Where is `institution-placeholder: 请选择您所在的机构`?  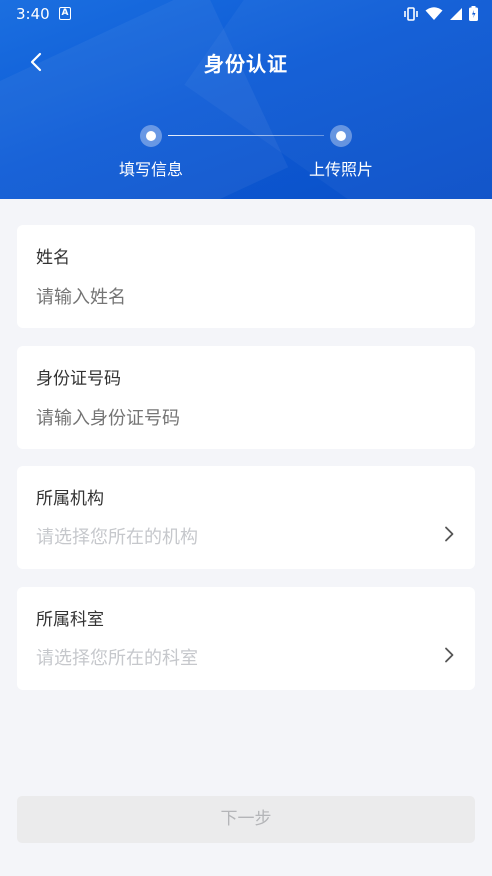
institution-placeholder: 请选择您所在的机构 is located at coordinates (117, 537).